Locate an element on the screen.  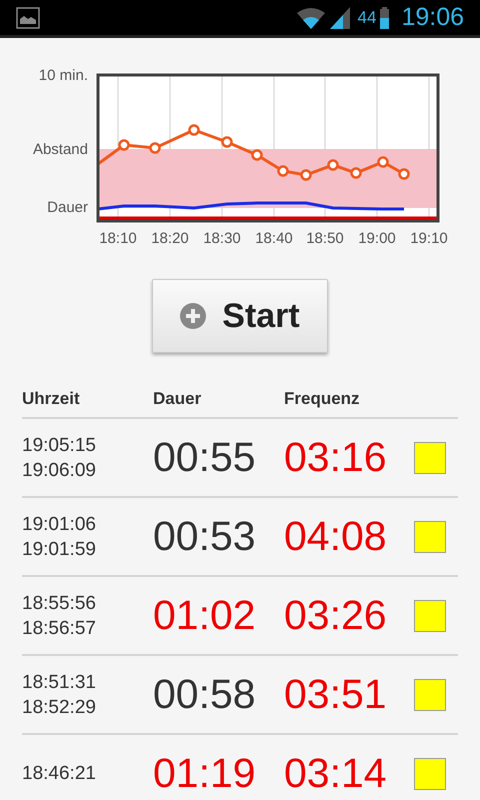
axis-label: 10 min. is located at coordinates (63, 75).